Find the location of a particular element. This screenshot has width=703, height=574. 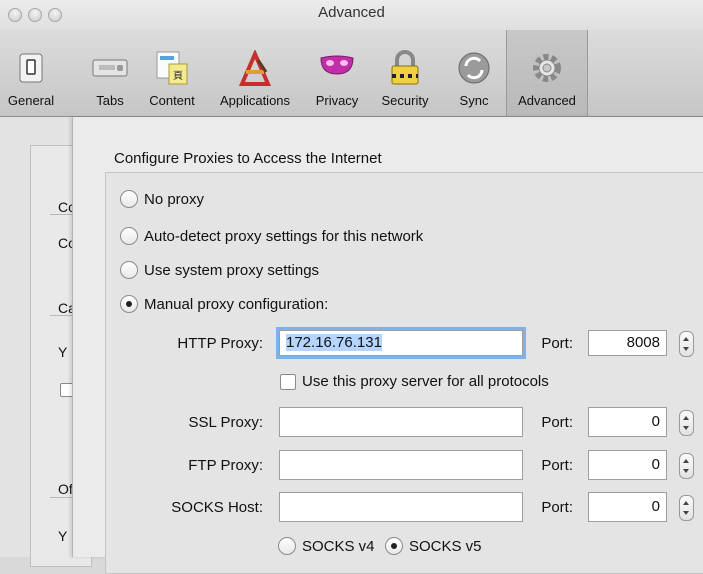

applications-icon is located at coordinates (255, 68).